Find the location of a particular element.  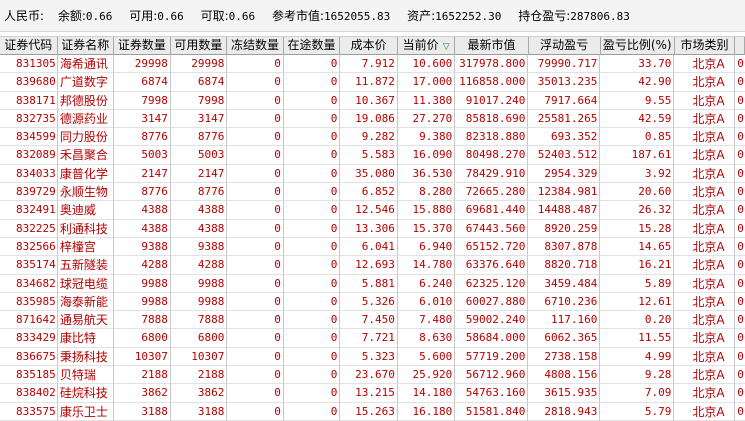

cell-available-quantity: 8776 is located at coordinates (199, 192).